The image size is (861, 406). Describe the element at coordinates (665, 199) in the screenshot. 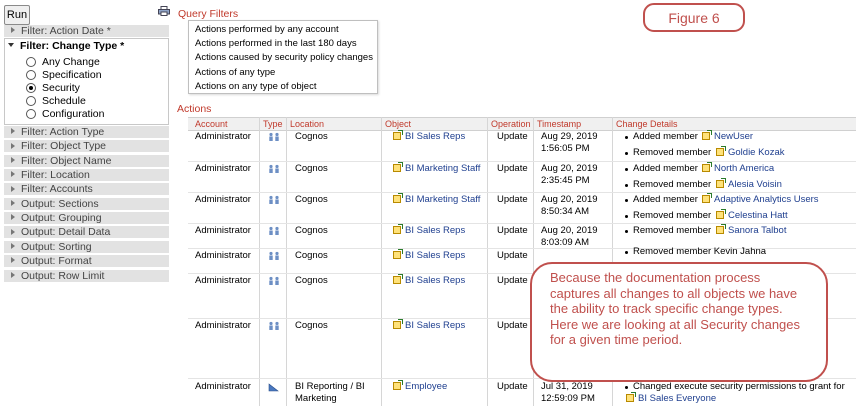

I see `change-action: Added member` at that location.